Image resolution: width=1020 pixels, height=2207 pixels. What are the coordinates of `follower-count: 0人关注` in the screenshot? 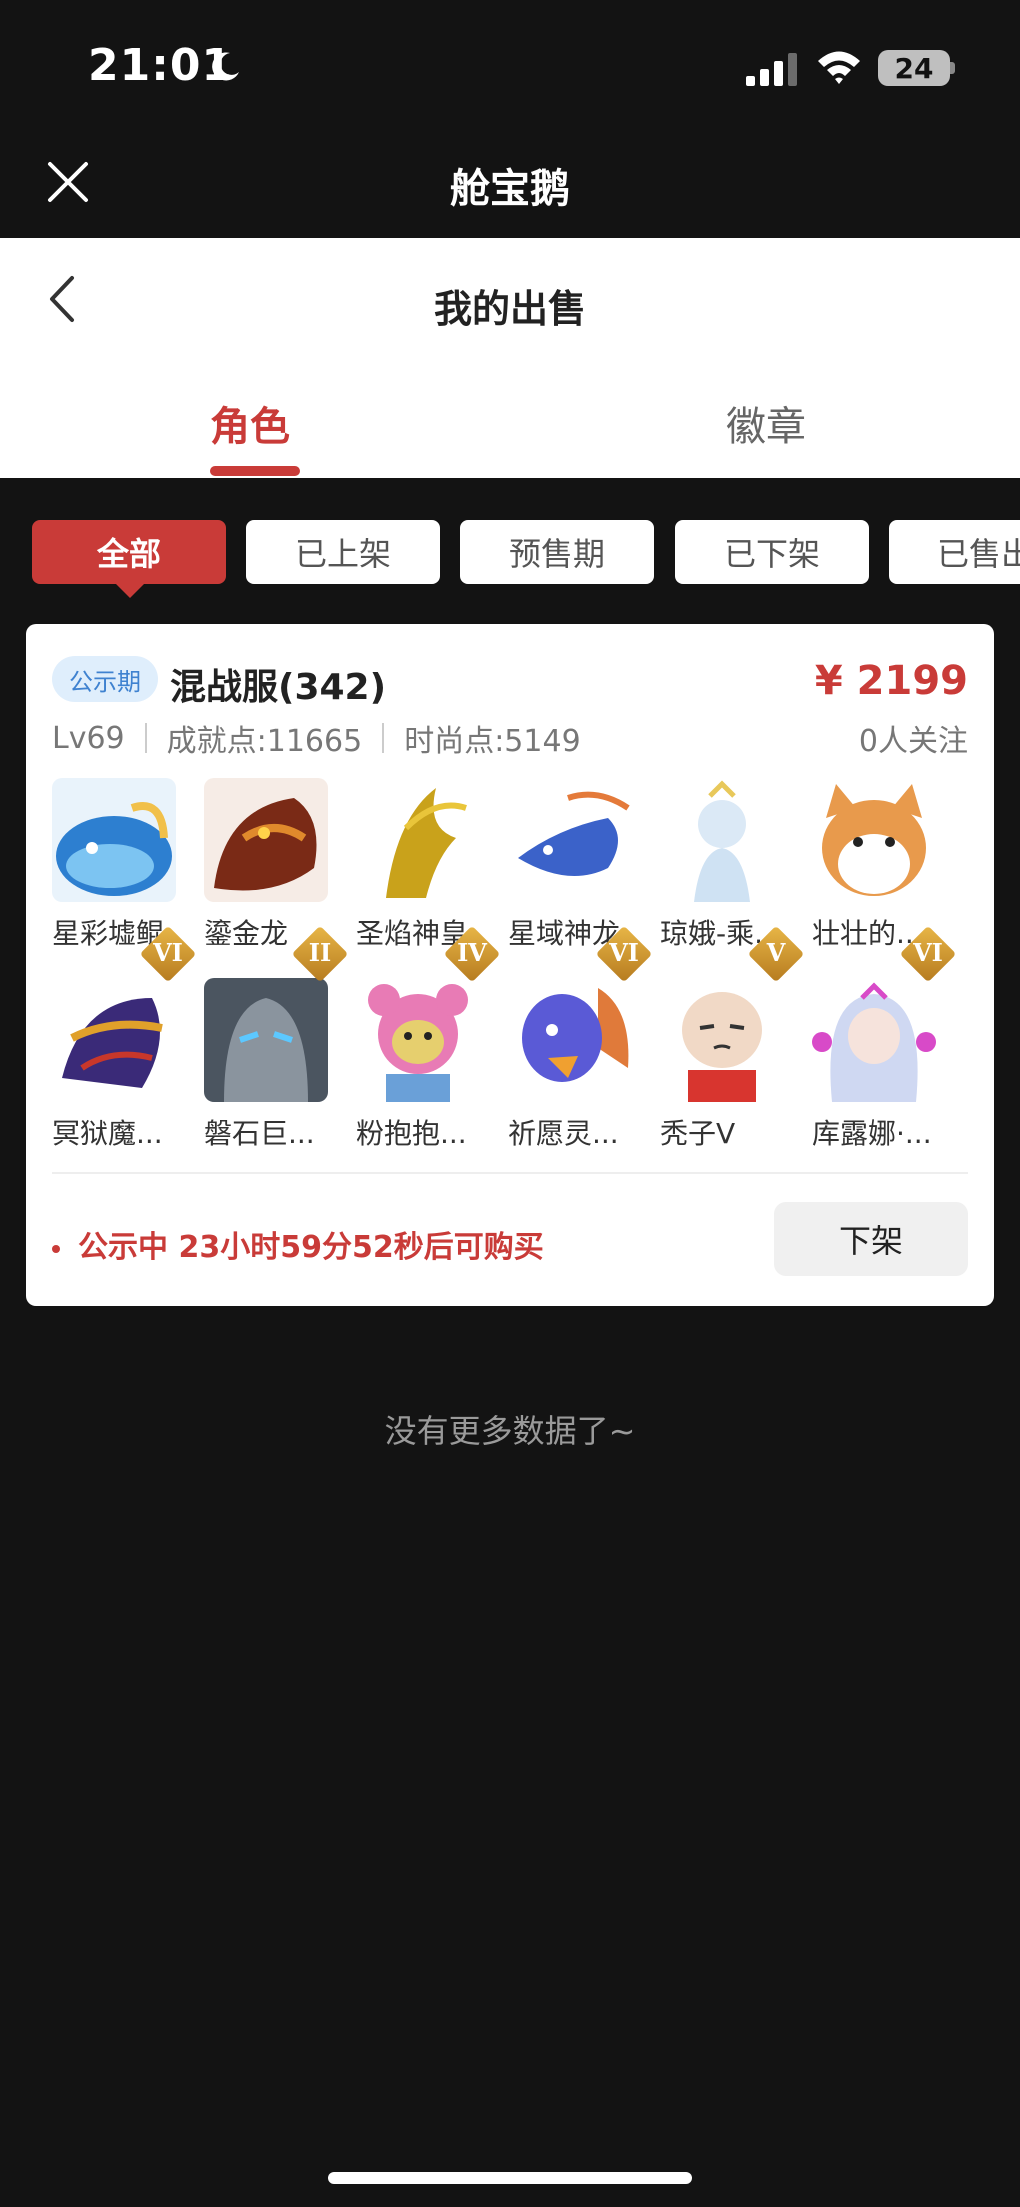 It's located at (913, 741).